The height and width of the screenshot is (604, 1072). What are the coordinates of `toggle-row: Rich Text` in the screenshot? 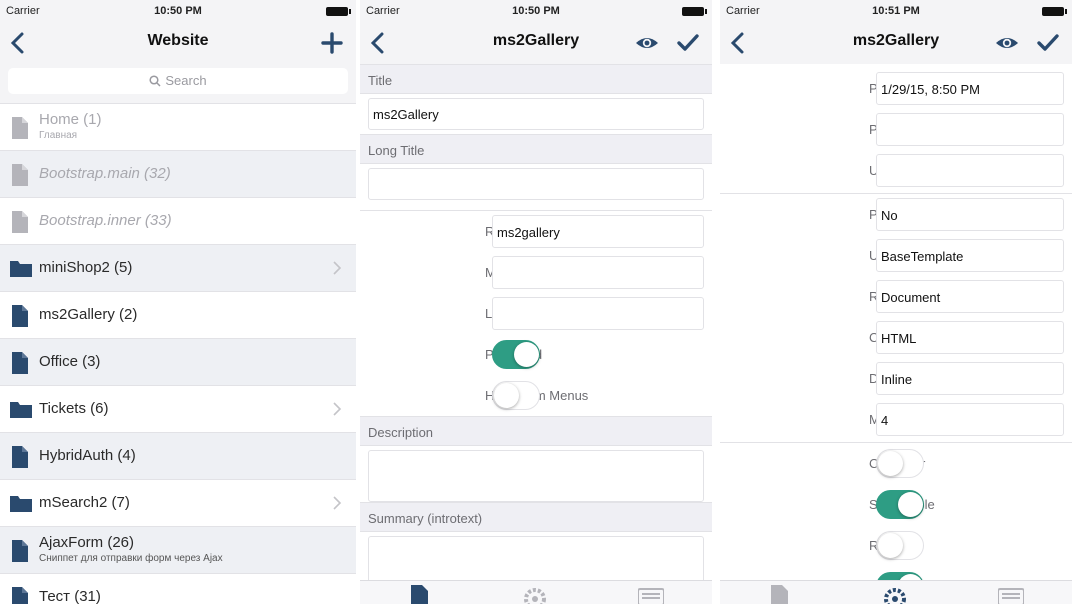 It's located at (896, 545).